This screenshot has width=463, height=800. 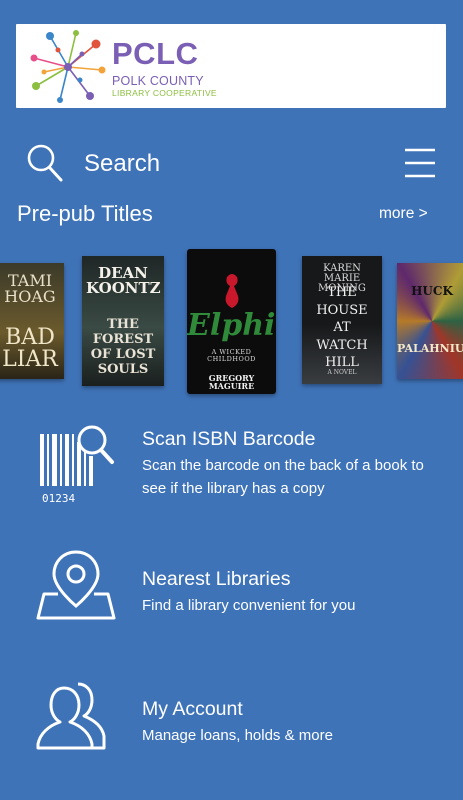 What do you see at coordinates (58, 498) in the screenshot?
I see `barcode-digits: 01234` at bounding box center [58, 498].